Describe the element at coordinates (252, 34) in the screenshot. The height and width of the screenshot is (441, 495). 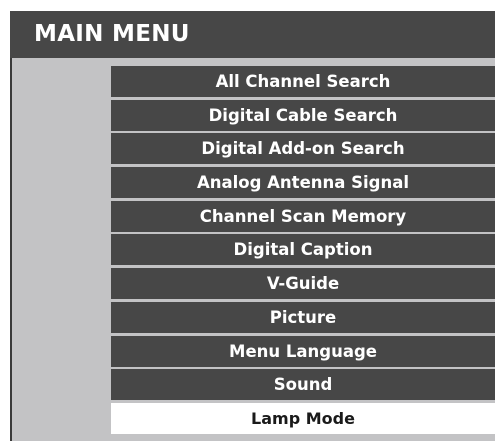
I see `menu-header: MAIN MENU` at that location.